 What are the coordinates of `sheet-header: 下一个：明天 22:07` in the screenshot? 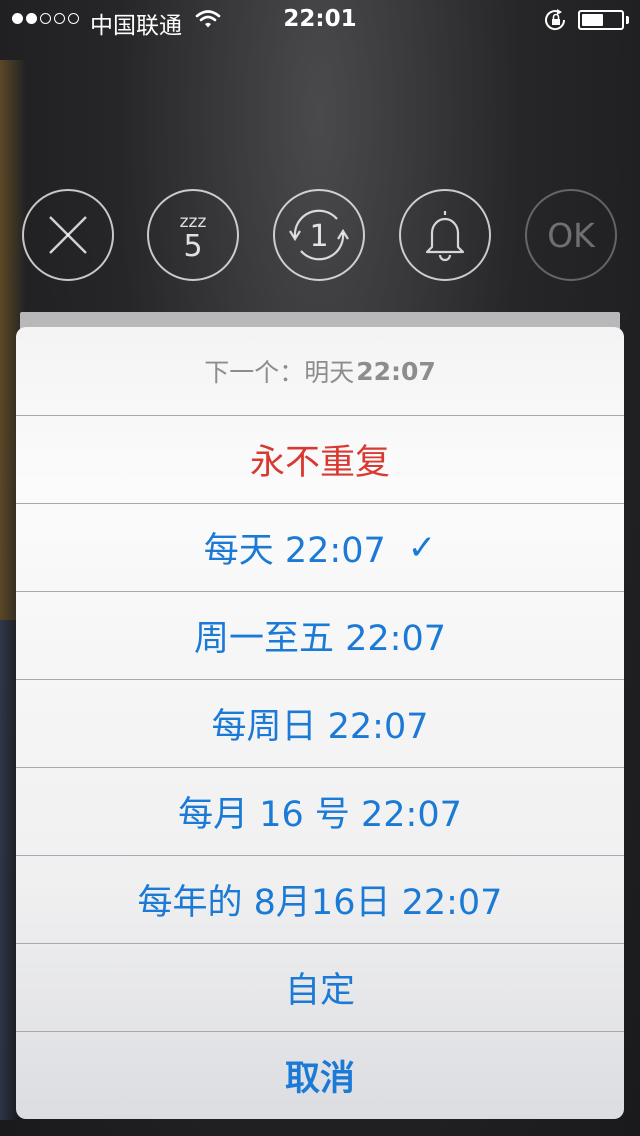 It's located at (320, 371).